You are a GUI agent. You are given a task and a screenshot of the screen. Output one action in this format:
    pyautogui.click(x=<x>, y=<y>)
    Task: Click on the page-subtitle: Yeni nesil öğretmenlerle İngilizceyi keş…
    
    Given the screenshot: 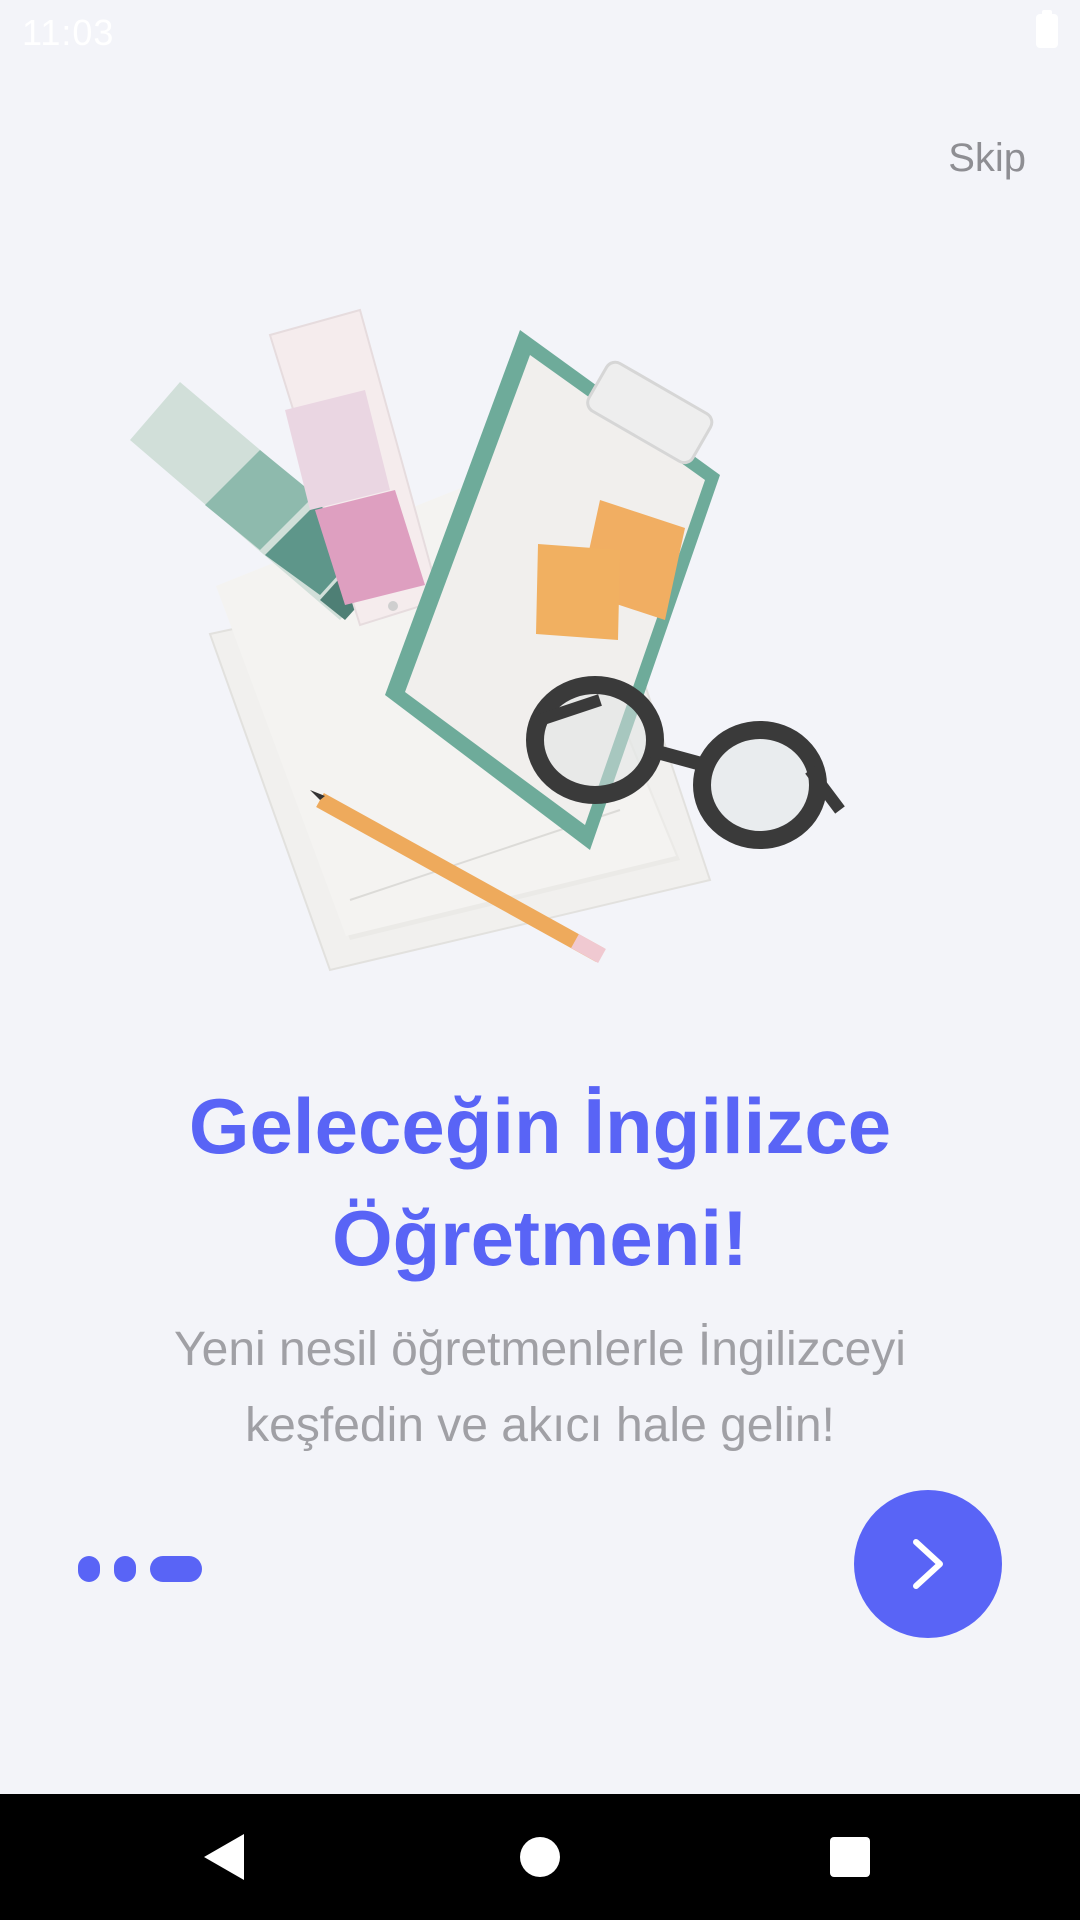 What is the action you would take?
    pyautogui.click(x=540, y=1387)
    